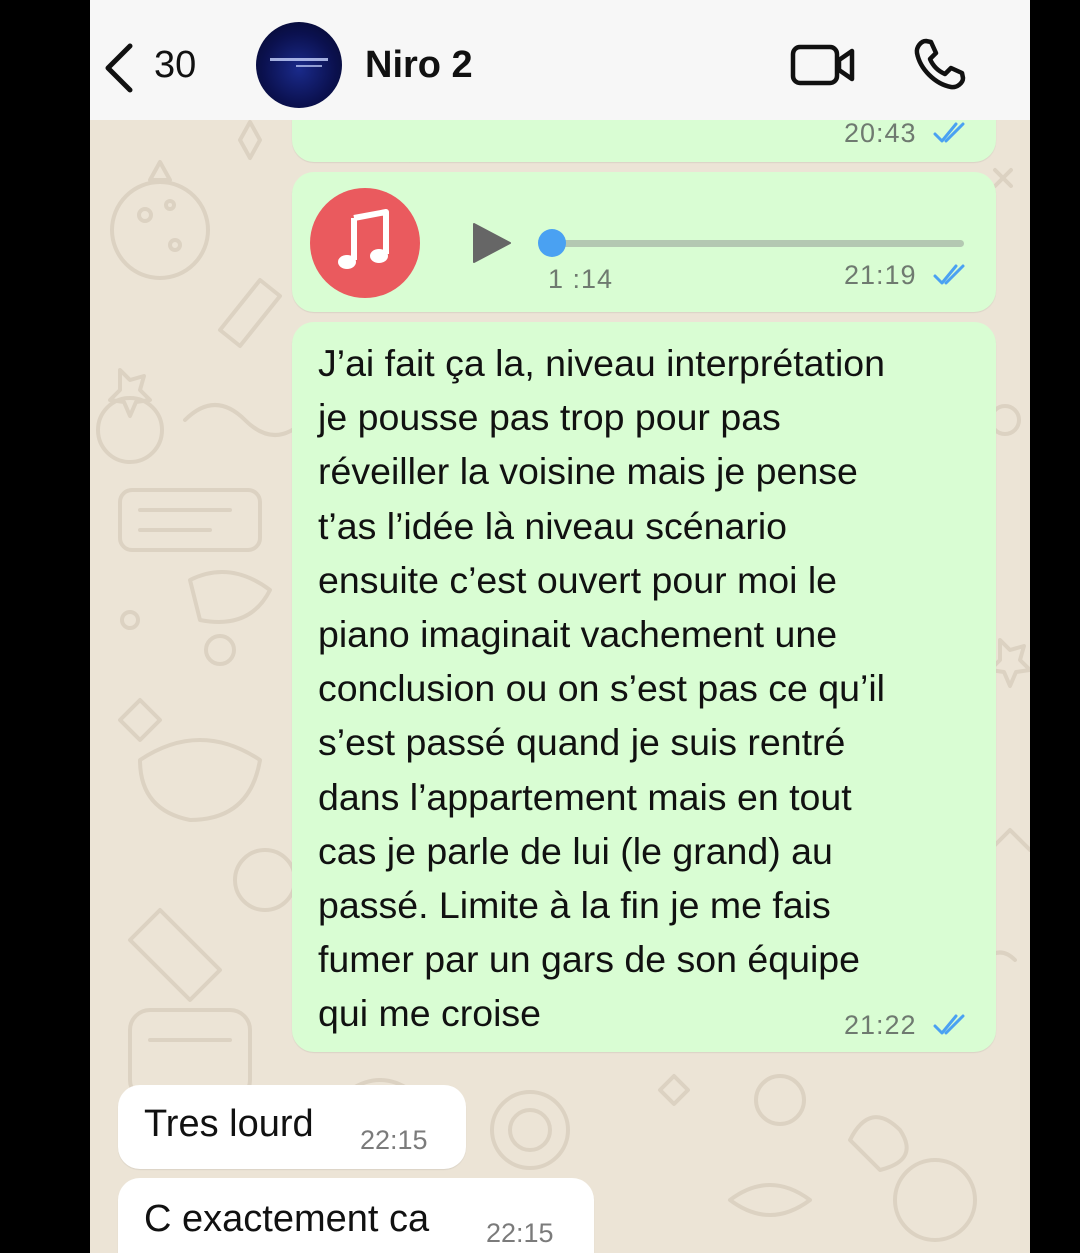 The height and width of the screenshot is (1253, 1080). I want to click on message-bubble-incoming: Tres lourd 22:15, so click(292, 1127).